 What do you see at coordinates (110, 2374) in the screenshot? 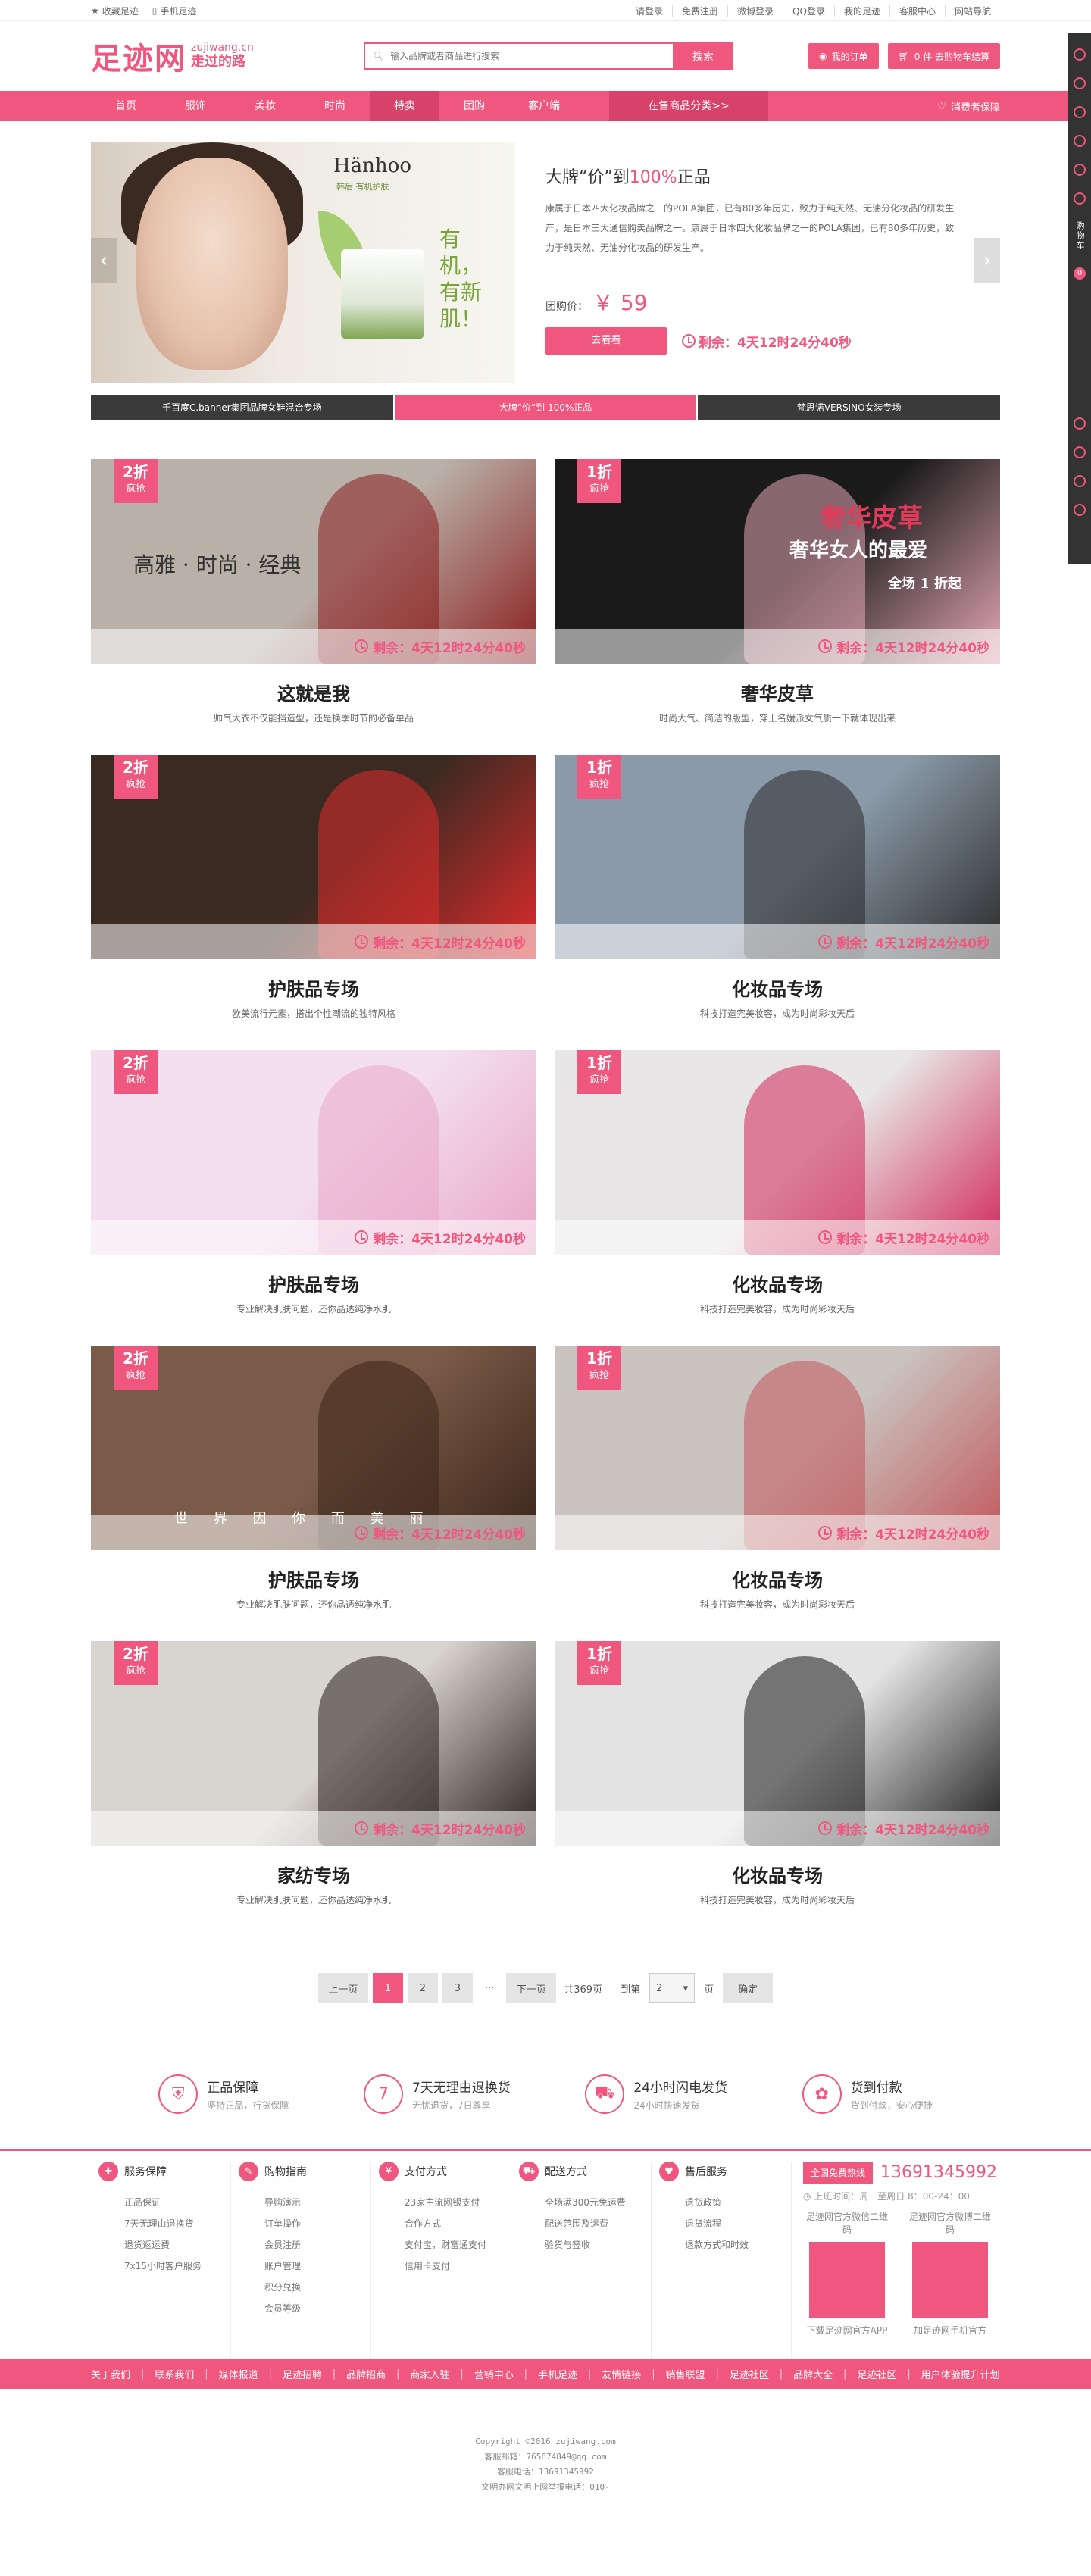
I see `bottom-nav-link: 关于我们` at bounding box center [110, 2374].